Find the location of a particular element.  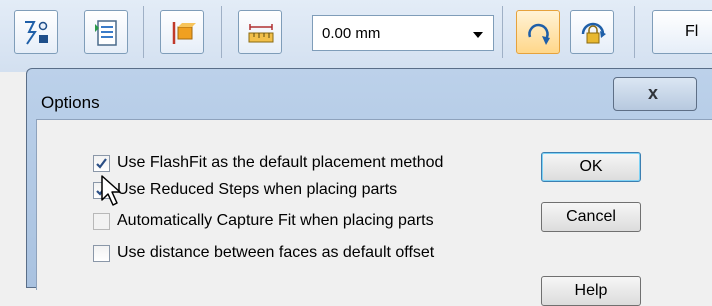

chevron-down-icon is located at coordinates (478, 35).